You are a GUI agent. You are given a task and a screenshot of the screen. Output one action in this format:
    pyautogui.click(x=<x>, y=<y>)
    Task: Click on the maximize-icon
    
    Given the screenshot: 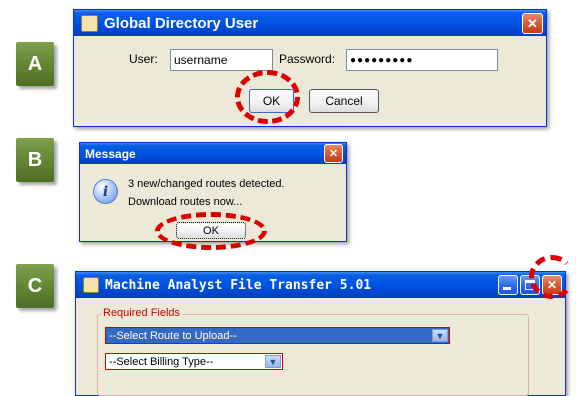 What is the action you would take?
    pyautogui.click(x=530, y=285)
    